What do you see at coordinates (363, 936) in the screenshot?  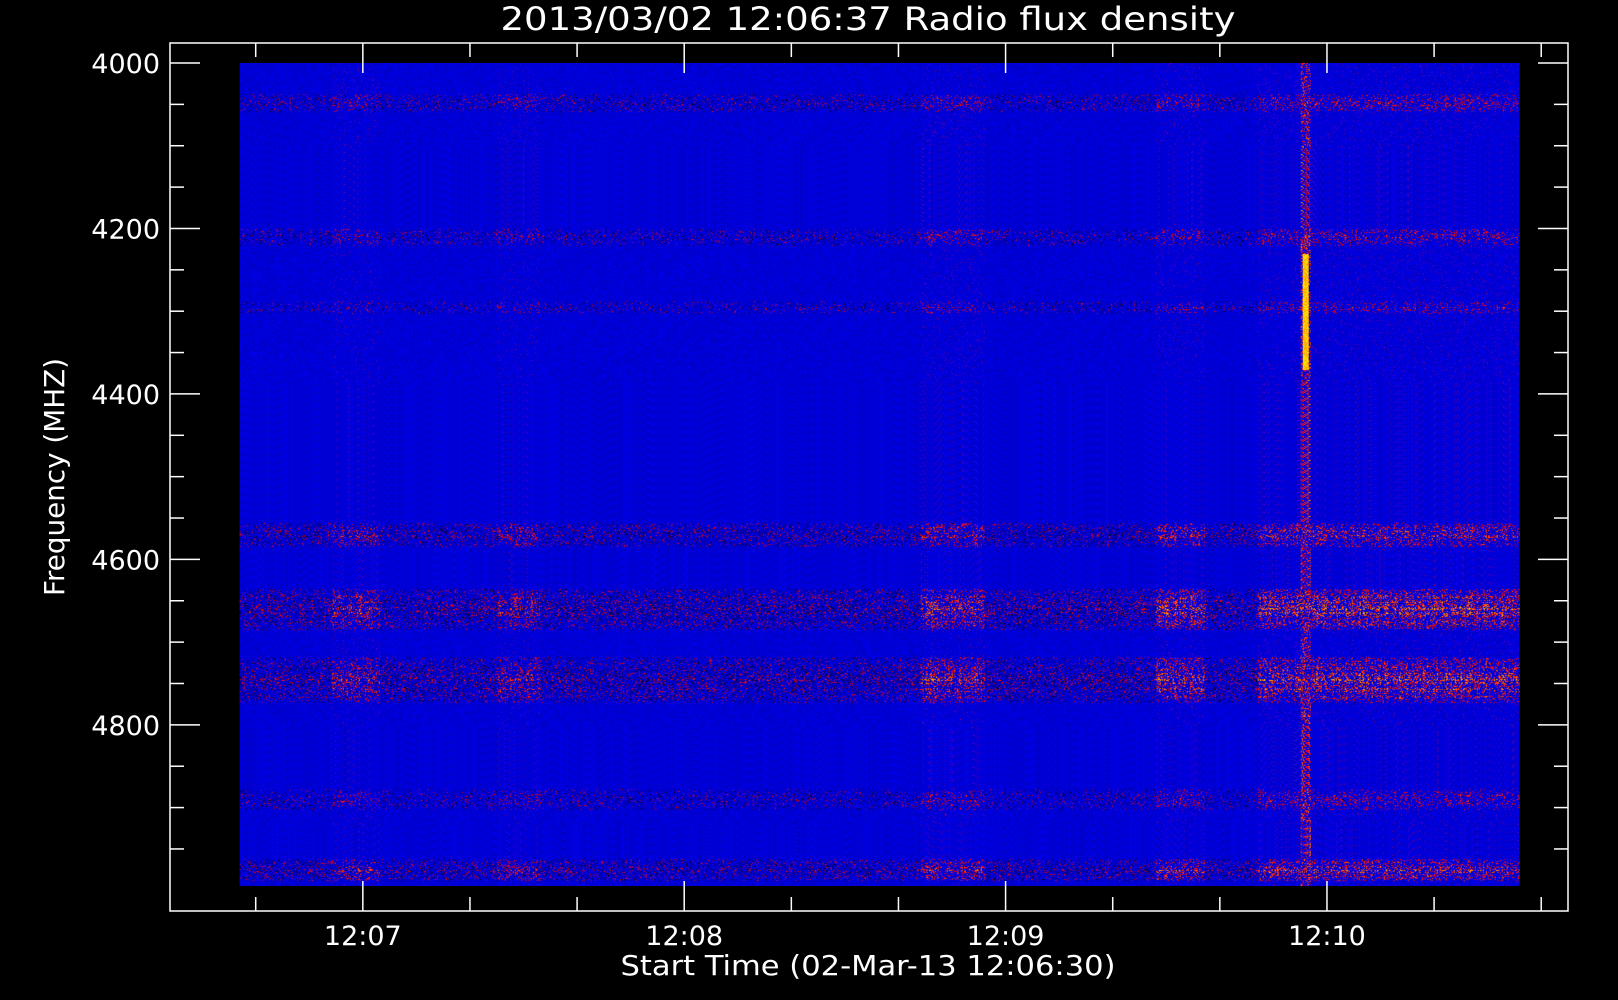 I see `x-tick-label: 12:07` at bounding box center [363, 936].